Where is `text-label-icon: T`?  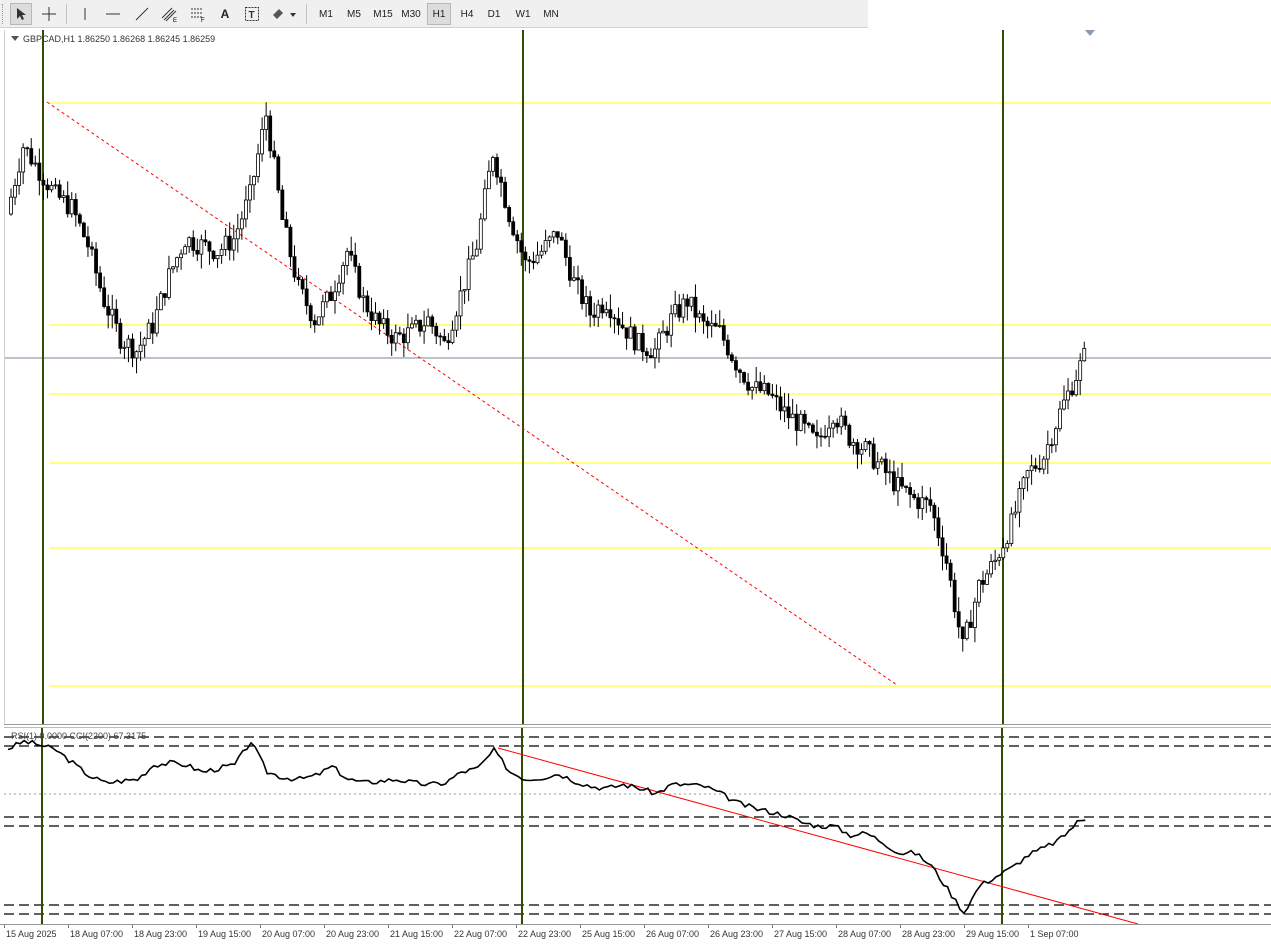 text-label-icon: T is located at coordinates (252, 14).